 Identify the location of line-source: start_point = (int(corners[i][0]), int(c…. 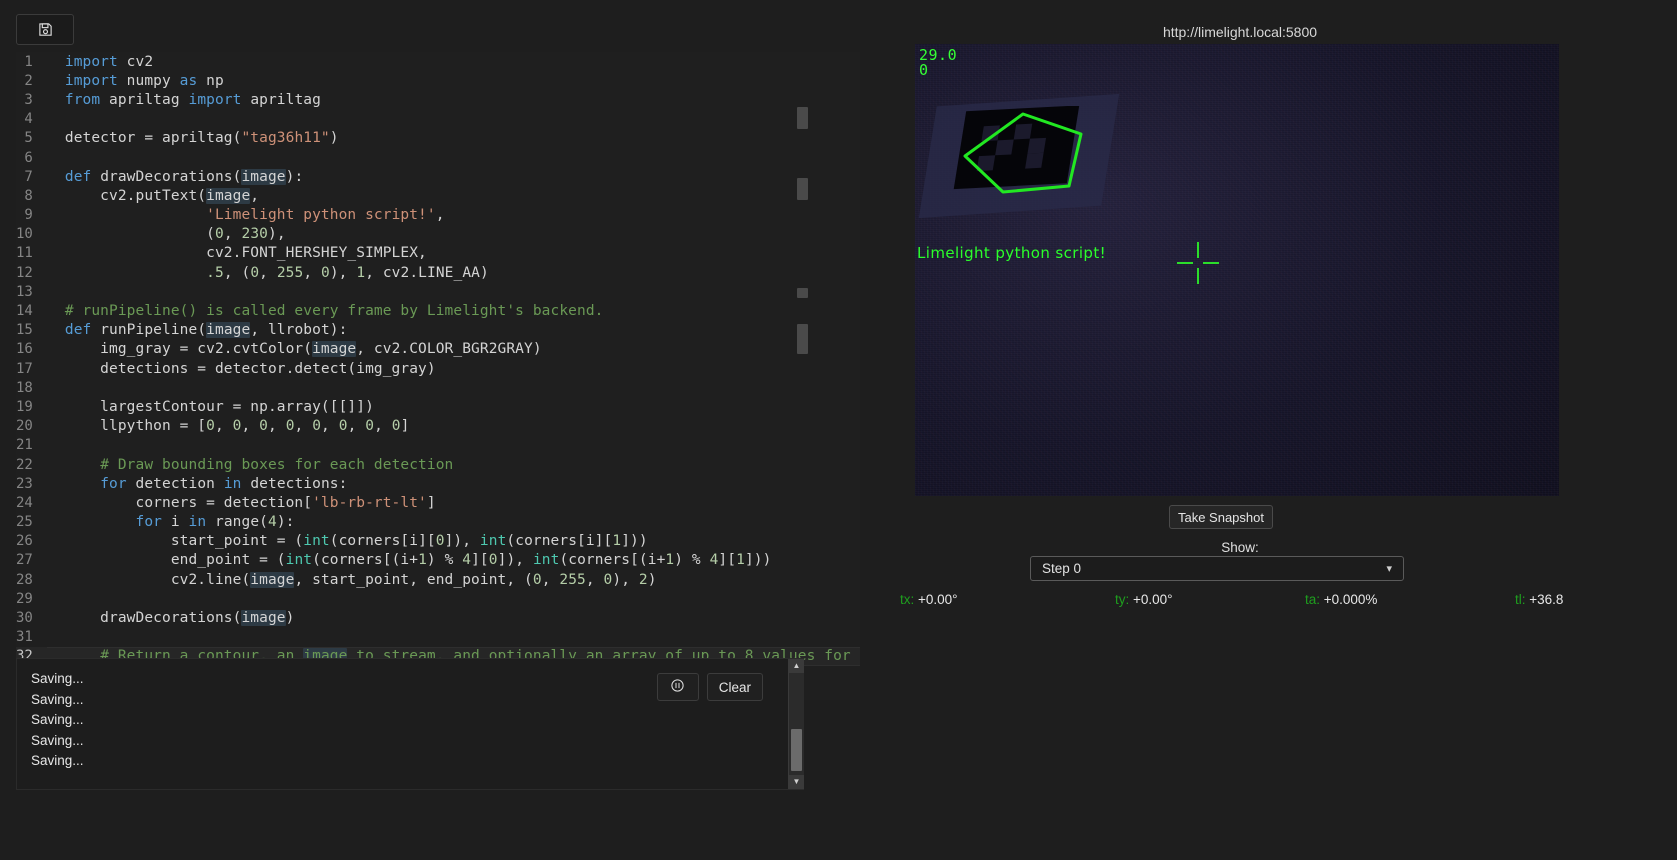
(356, 541).